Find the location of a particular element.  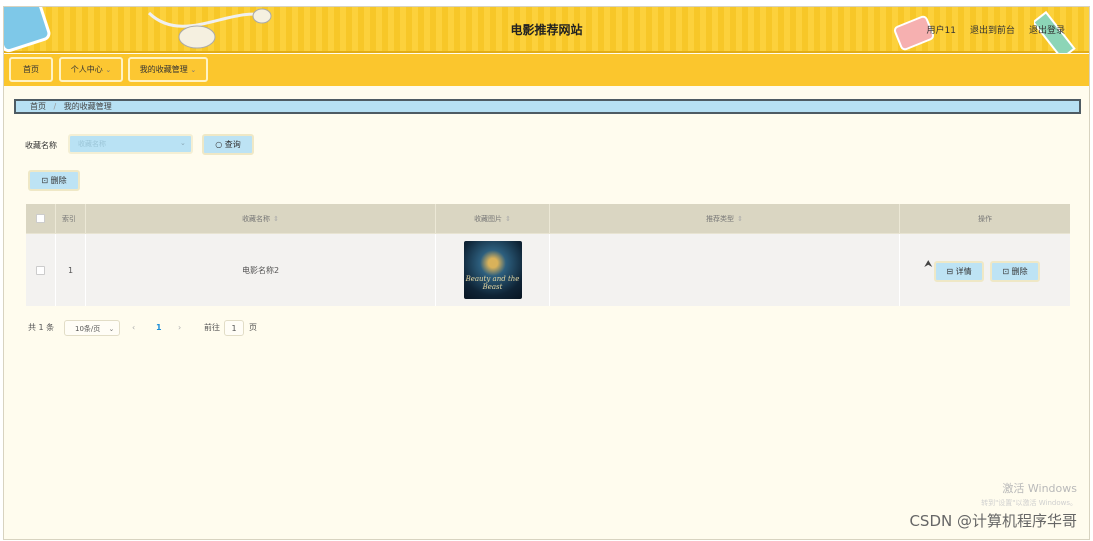

header-recommend-type: 推荐类型 ⇕ is located at coordinates (725, 218).